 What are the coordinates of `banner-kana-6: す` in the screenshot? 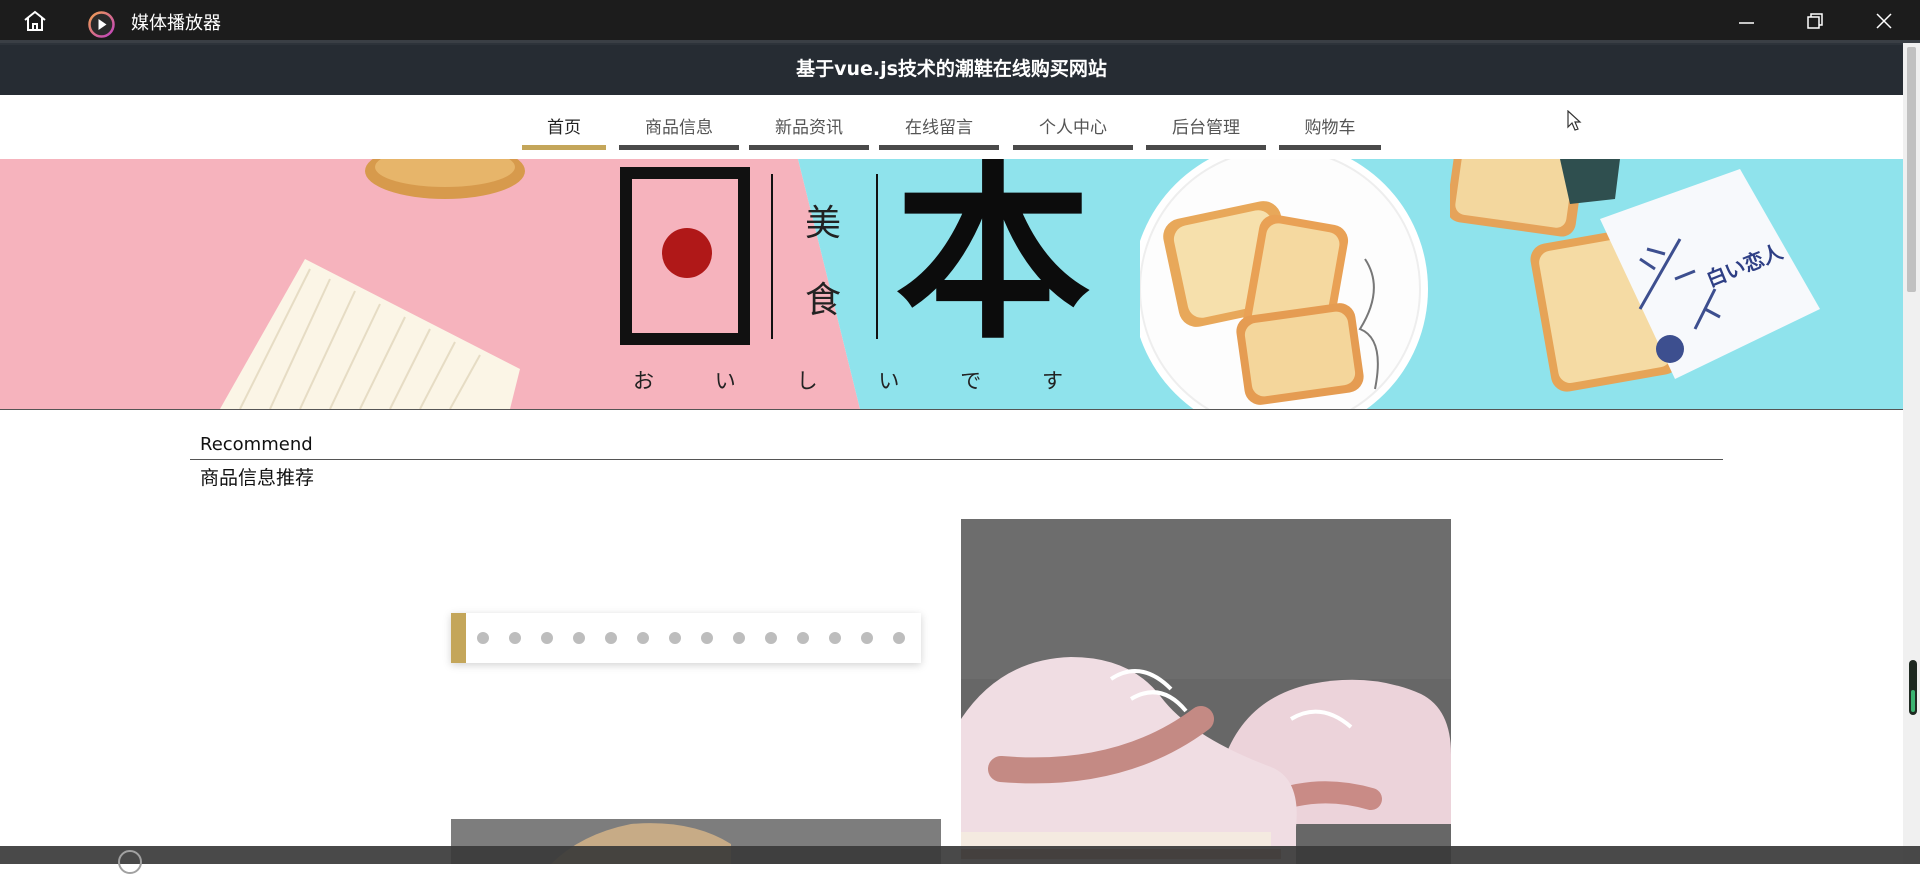 It's located at (1052, 381).